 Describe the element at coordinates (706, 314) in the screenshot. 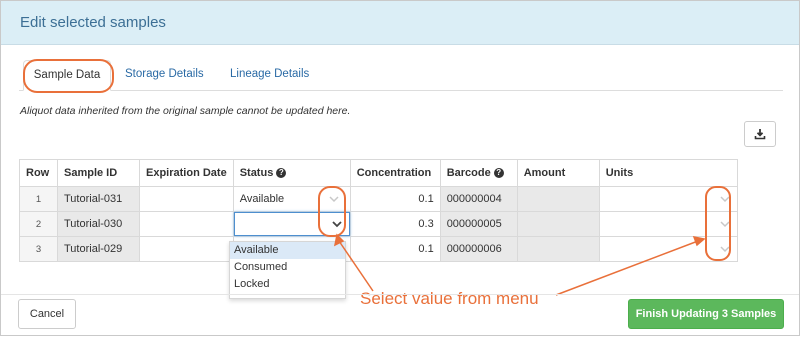

I see `finish-updating-button: Finish Updating 3 Samples` at that location.